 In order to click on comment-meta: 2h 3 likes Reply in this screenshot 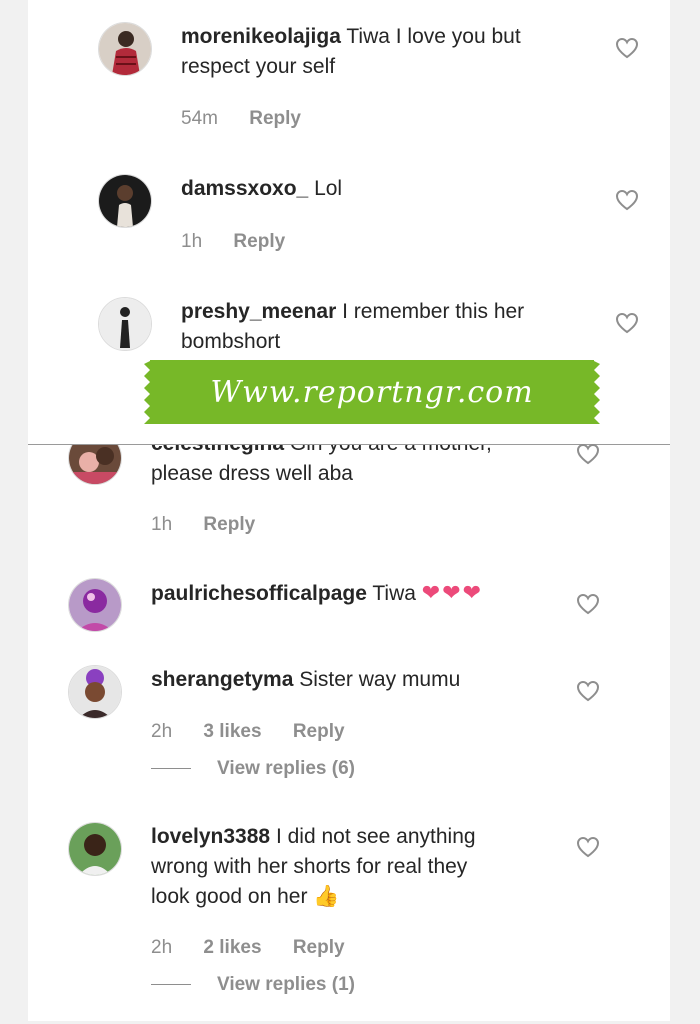, I will do `click(248, 732)`.